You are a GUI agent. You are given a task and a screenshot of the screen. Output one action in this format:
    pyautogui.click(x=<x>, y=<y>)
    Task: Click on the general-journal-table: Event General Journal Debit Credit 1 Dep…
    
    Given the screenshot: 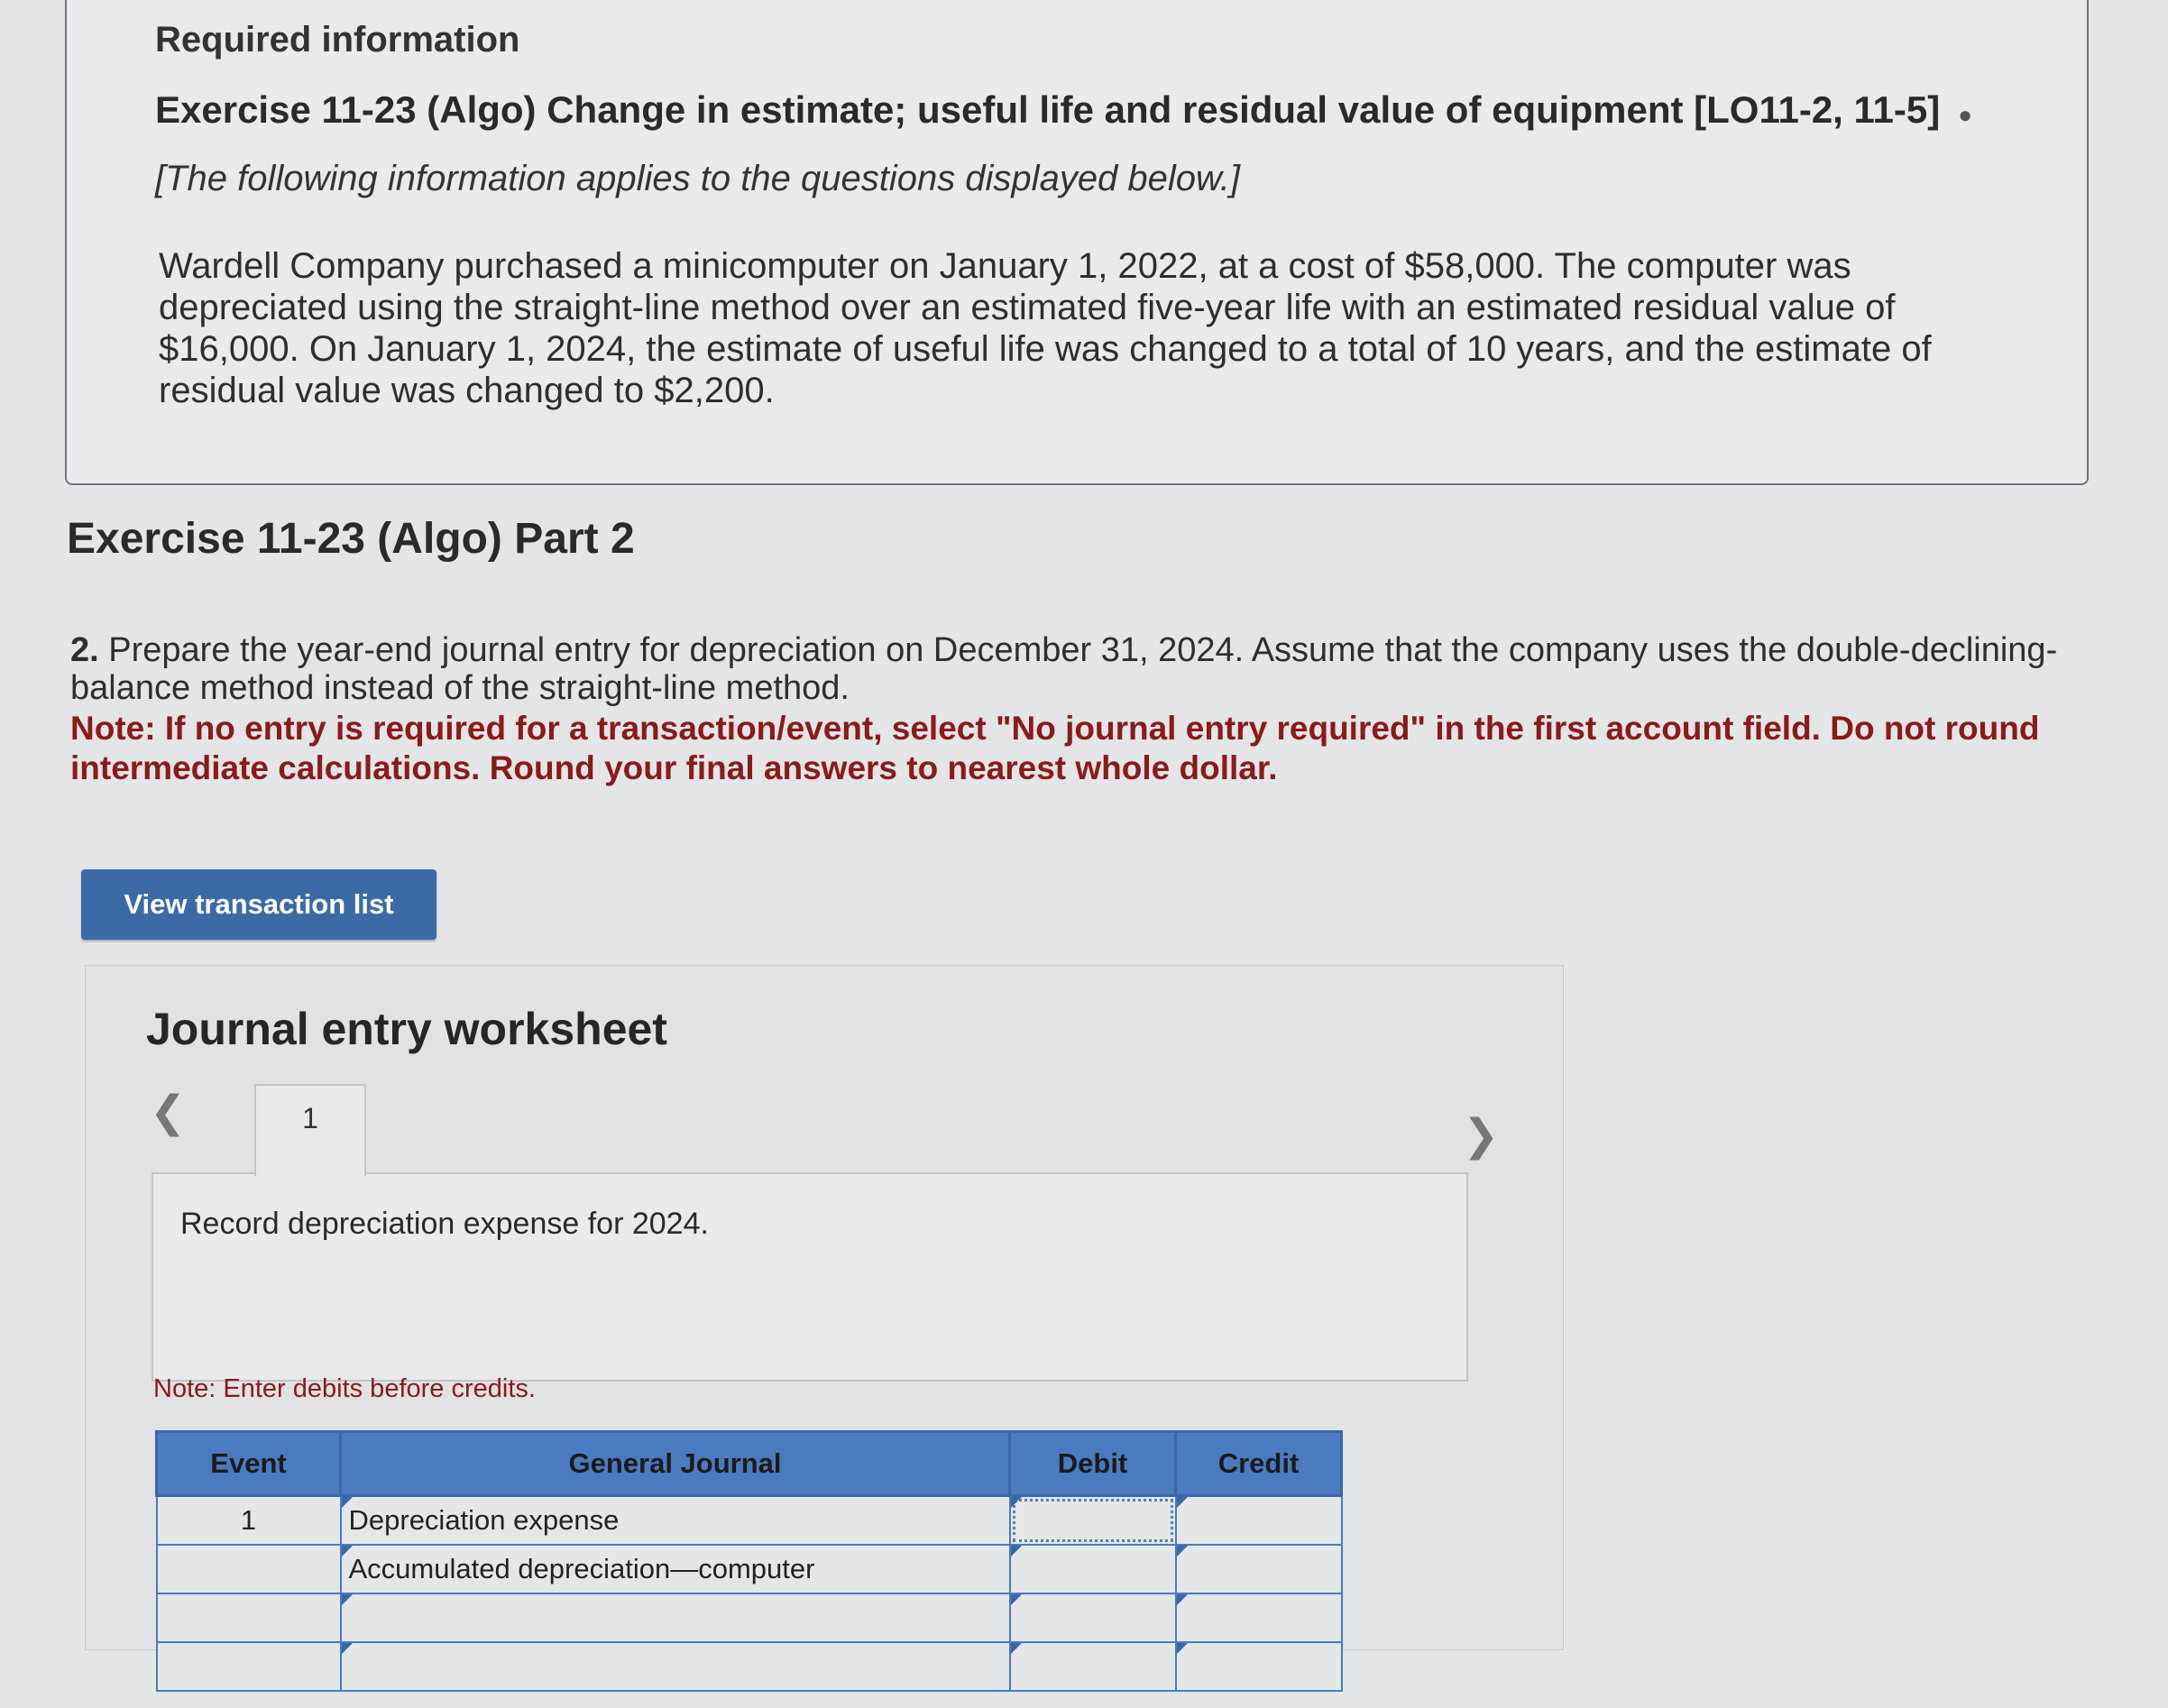 What is the action you would take?
    pyautogui.click(x=749, y=1561)
    